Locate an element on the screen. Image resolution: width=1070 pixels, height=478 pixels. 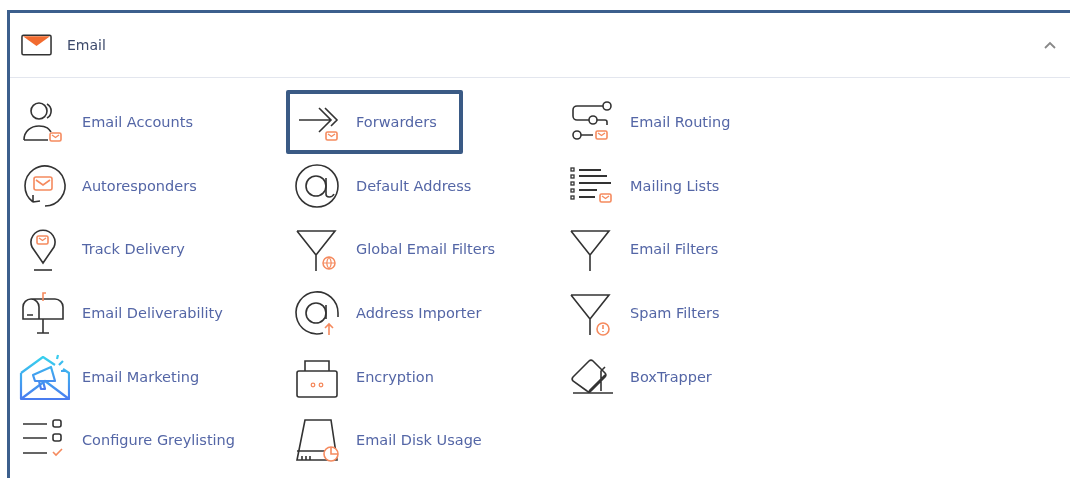
feature-link: Default Address is located at coordinates (384, 185).